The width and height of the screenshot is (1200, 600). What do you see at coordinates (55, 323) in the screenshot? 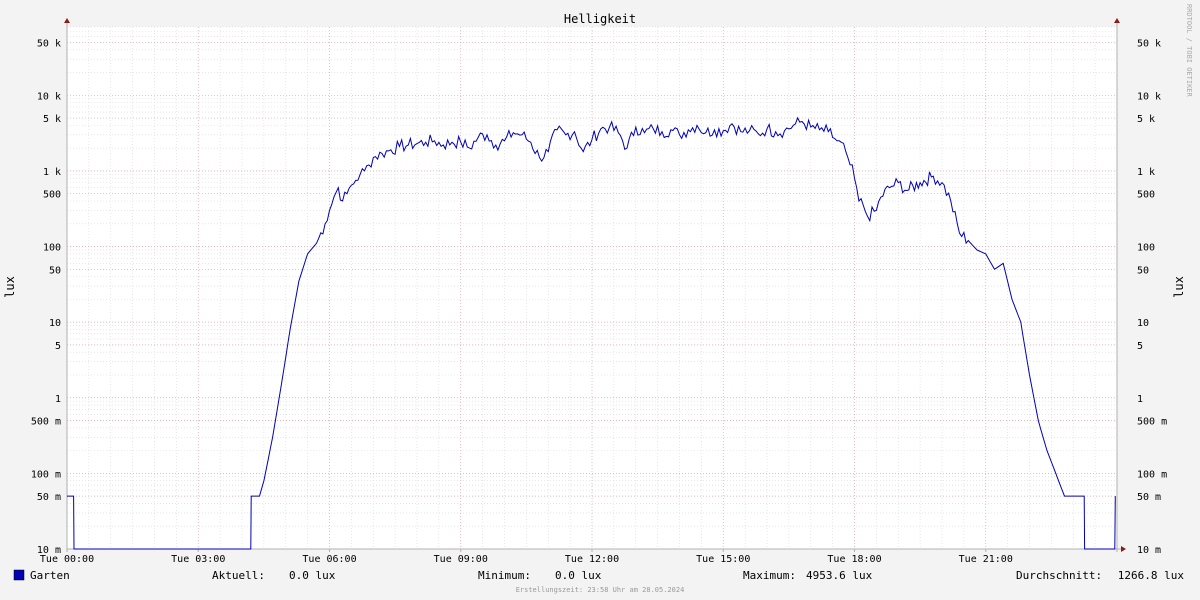
I see `y-tick-label-left: 10` at bounding box center [55, 323].